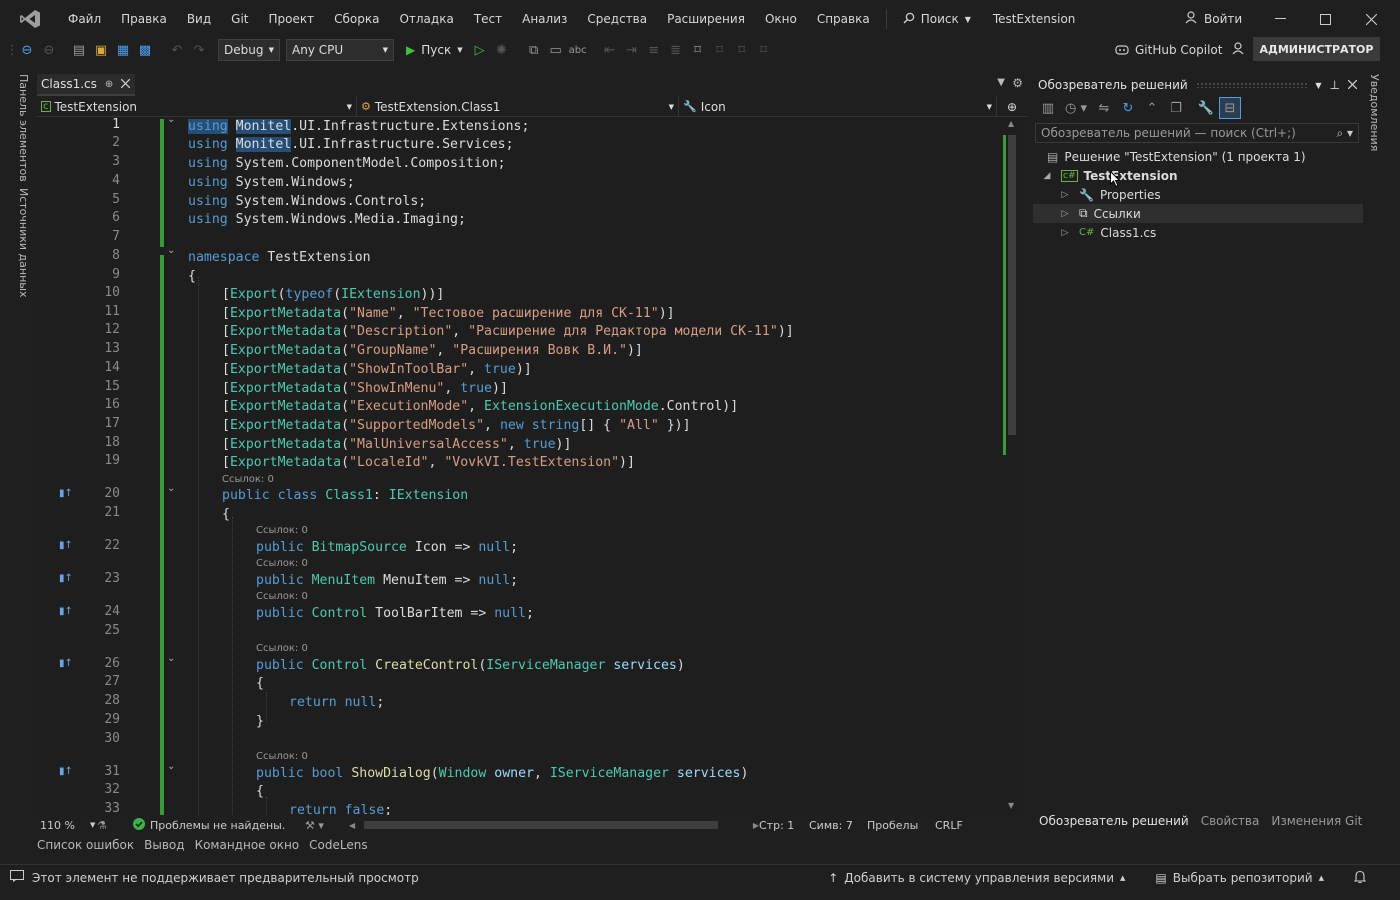 This screenshot has width=1400, height=900. I want to click on scroll-up-icon: ▲, so click(1011, 123).